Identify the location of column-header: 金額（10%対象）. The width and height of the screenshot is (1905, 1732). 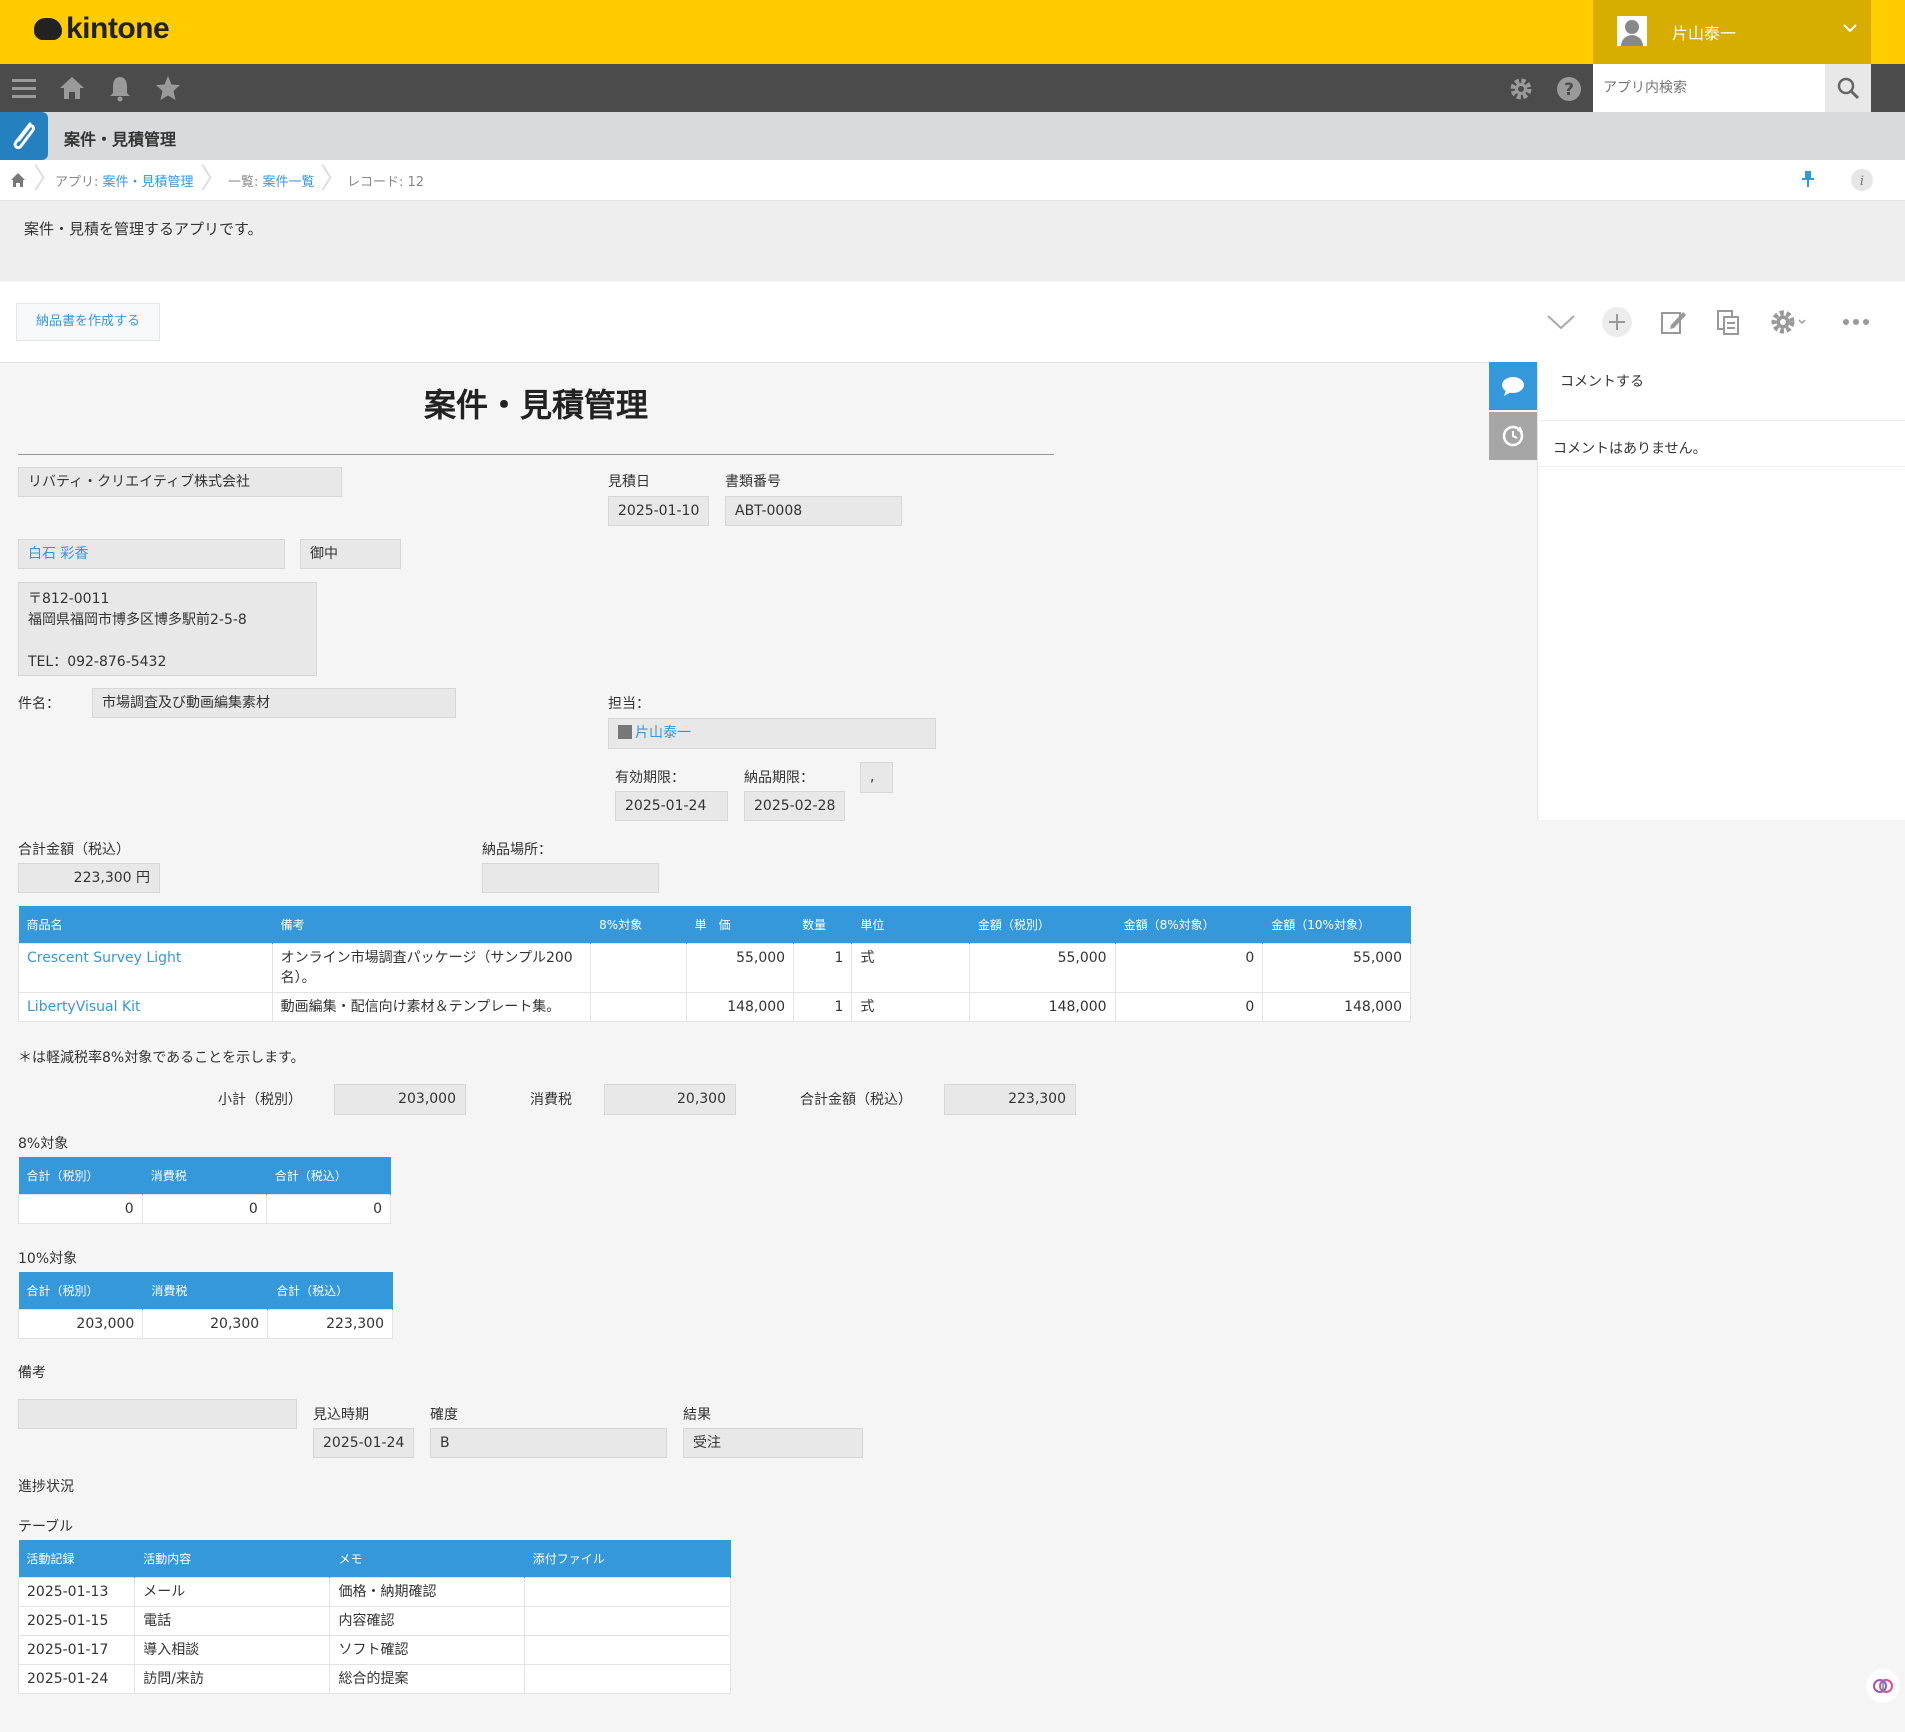
(1336, 925).